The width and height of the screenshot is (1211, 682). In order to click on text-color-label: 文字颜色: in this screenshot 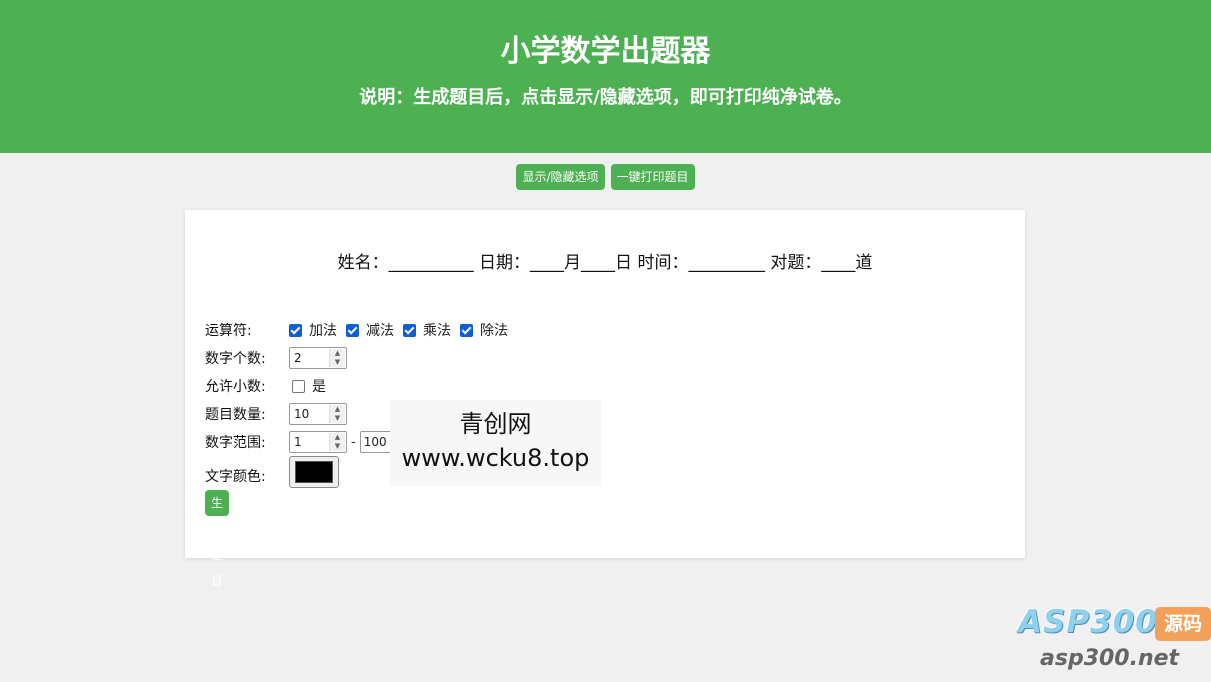, I will do `click(235, 477)`.